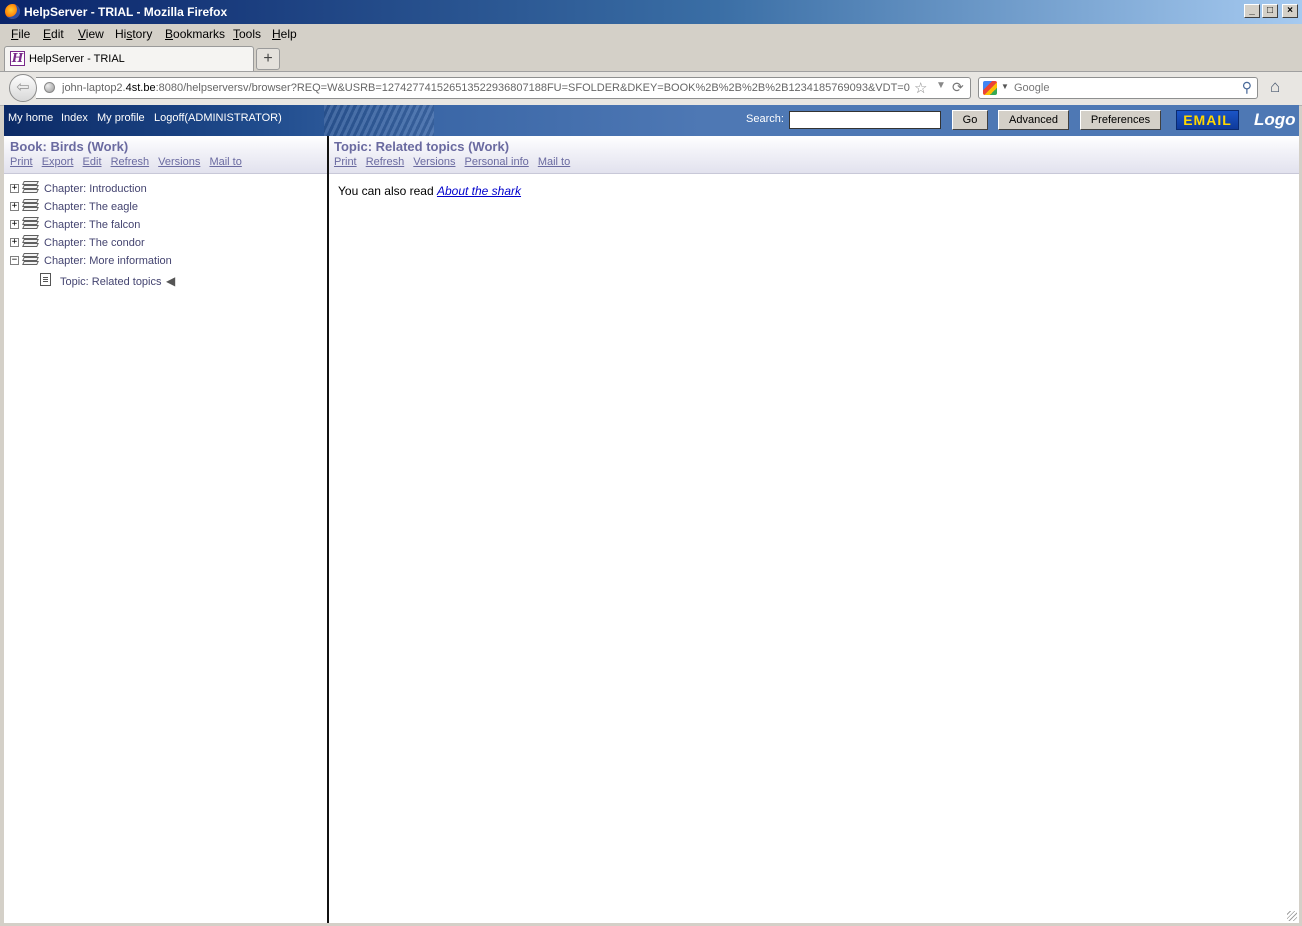 The image size is (1302, 926). What do you see at coordinates (970, 120) in the screenshot?
I see `go-button: Go` at bounding box center [970, 120].